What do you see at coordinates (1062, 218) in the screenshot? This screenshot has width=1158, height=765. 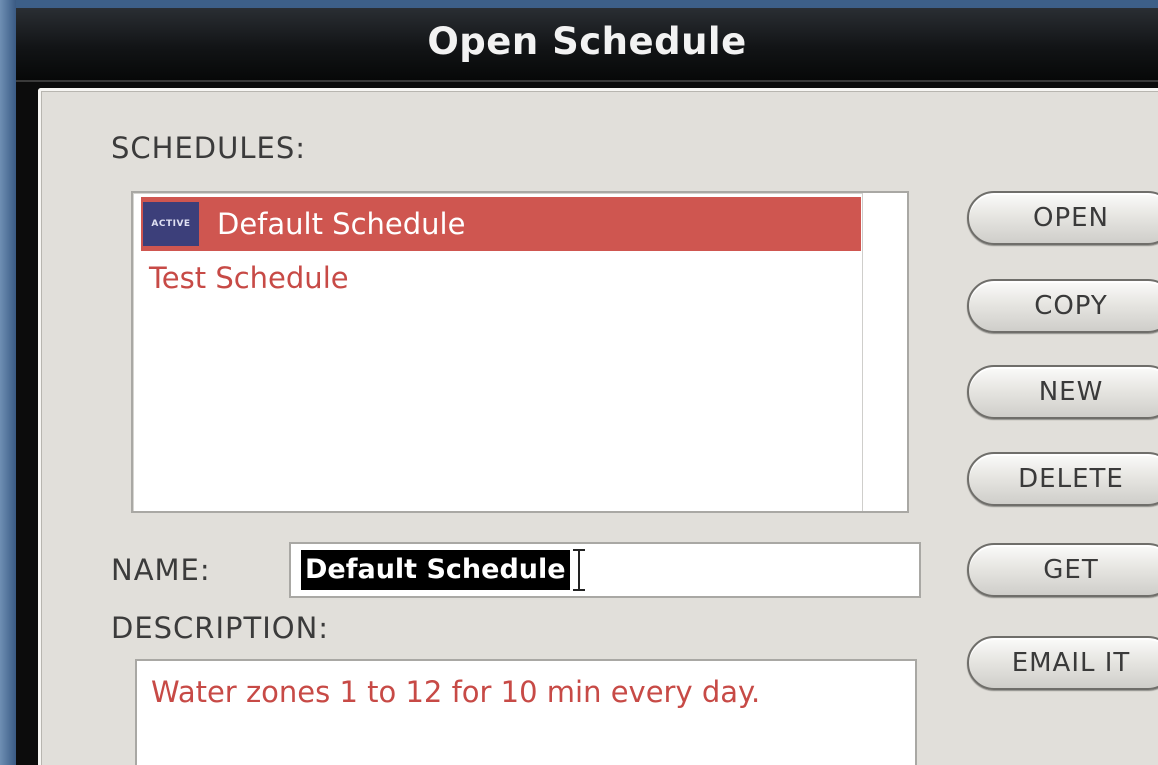 I see `open-button: OPEN` at bounding box center [1062, 218].